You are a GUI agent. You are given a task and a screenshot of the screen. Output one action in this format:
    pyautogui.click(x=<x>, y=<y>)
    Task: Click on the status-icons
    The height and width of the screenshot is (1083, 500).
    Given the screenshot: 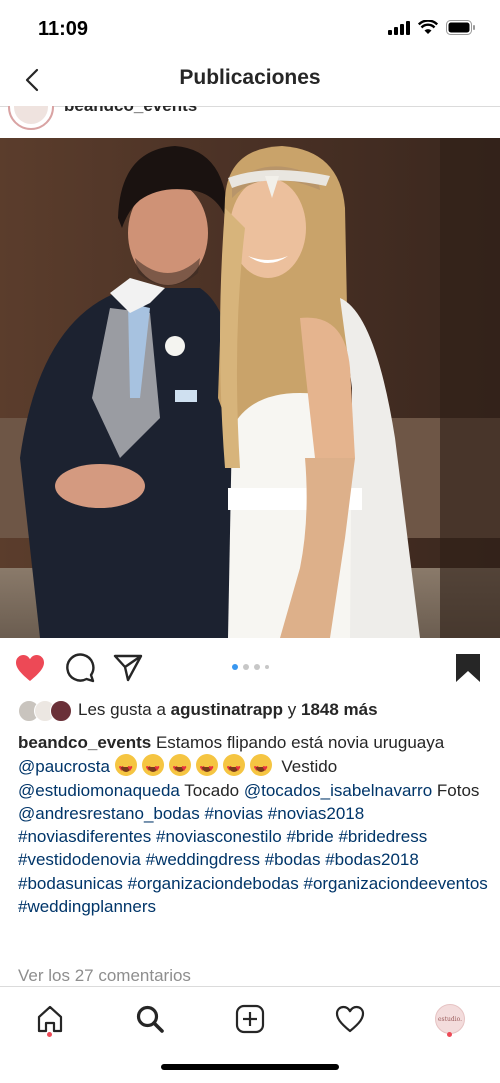 What is the action you would take?
    pyautogui.click(x=432, y=27)
    